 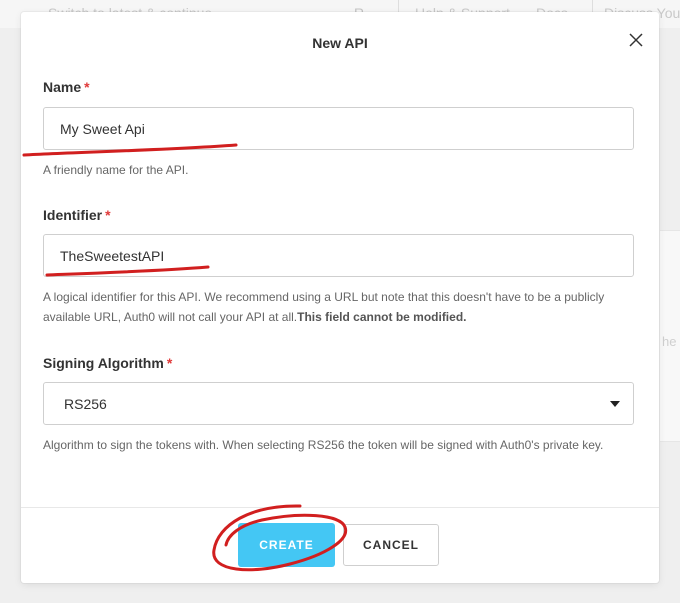 What do you see at coordinates (615, 404) in the screenshot?
I see `chevron-down-icon` at bounding box center [615, 404].